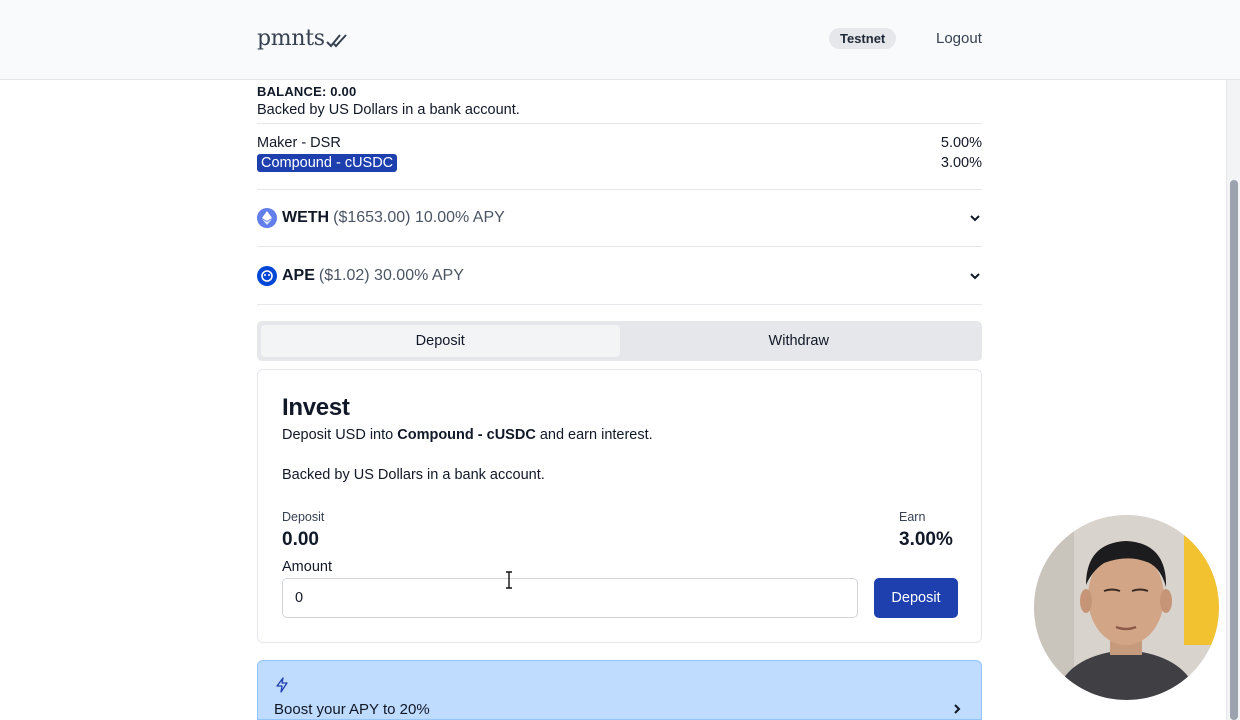 This screenshot has height=720, width=1240. Describe the element at coordinates (298, 275) in the screenshot. I see `asset-symbol: APE` at that location.